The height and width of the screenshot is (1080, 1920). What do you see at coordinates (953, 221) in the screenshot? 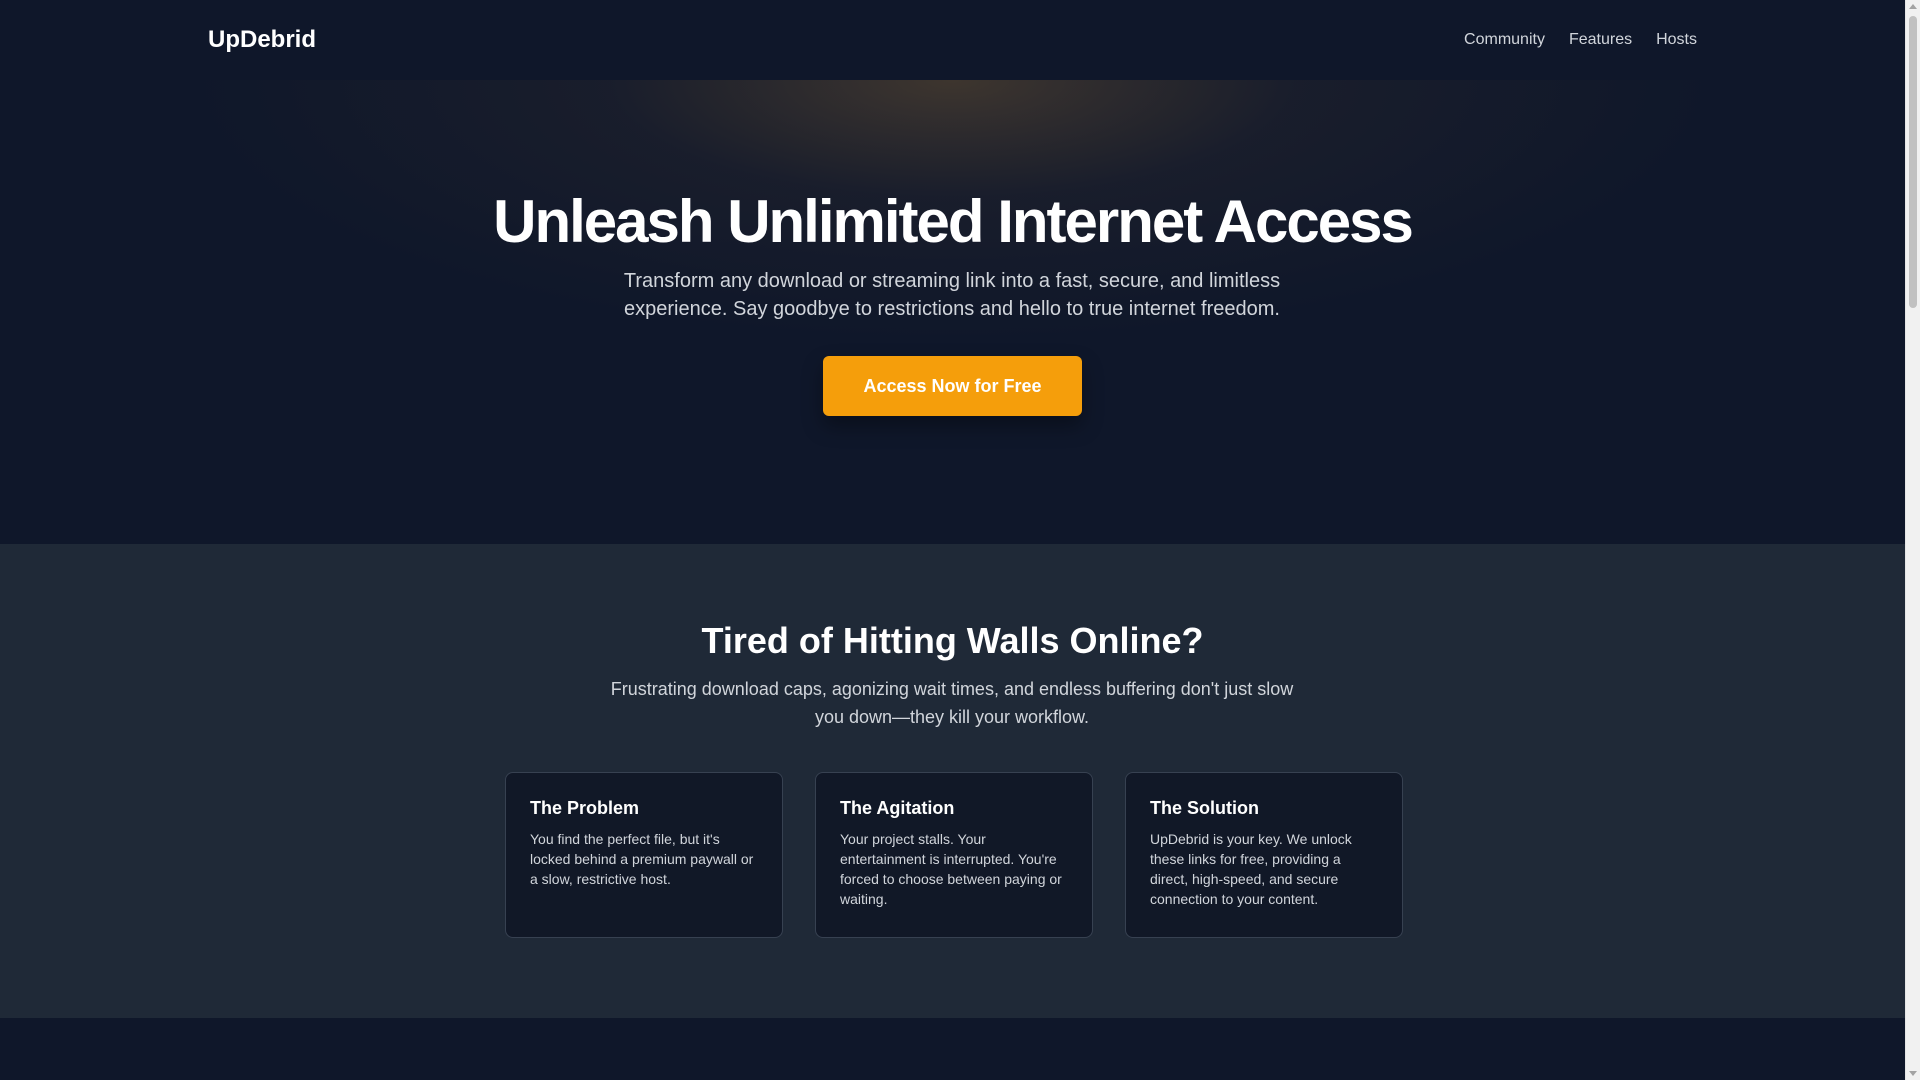
I see `hero-title: Unleash Unlimited Internet Access` at bounding box center [953, 221].